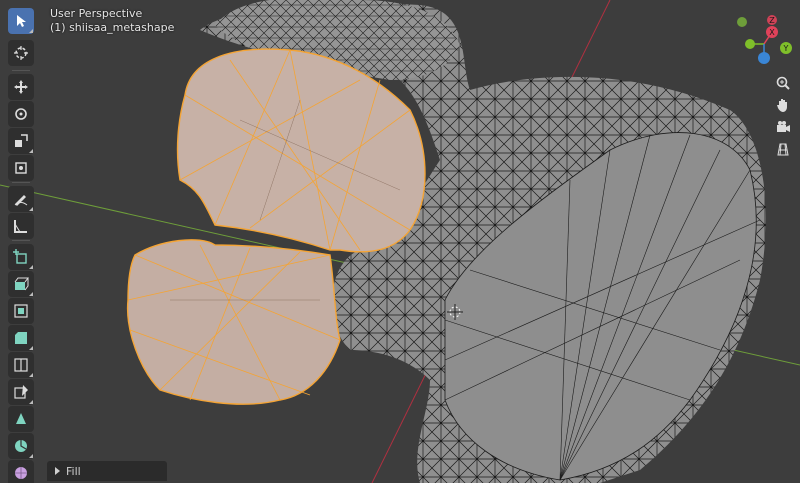 This screenshot has height=483, width=800. I want to click on loop-cut-icon, so click(21, 365).